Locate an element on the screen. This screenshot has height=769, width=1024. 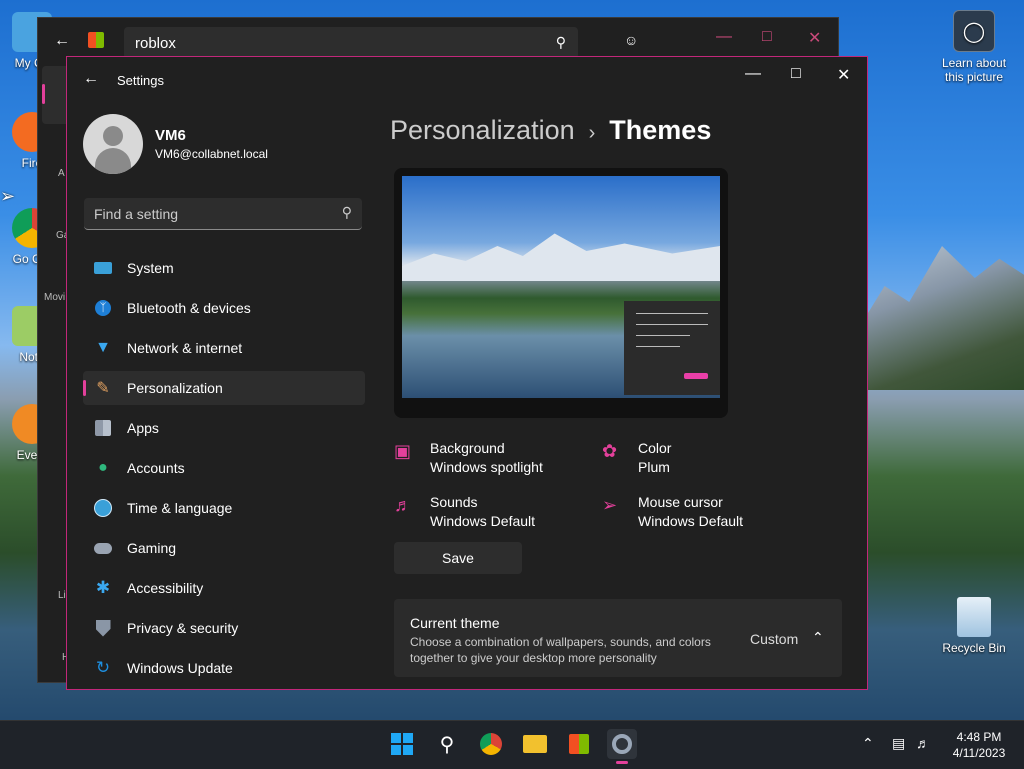
taskbar-store is located at coordinates (579, 744).